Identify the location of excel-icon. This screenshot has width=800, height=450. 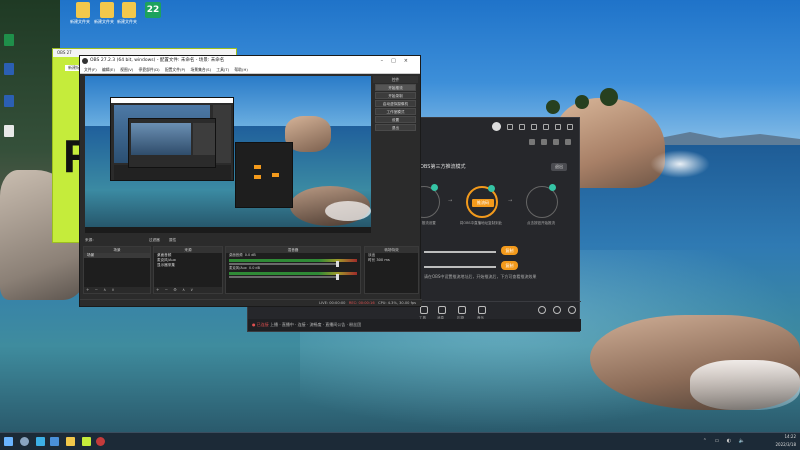
(9, 40).